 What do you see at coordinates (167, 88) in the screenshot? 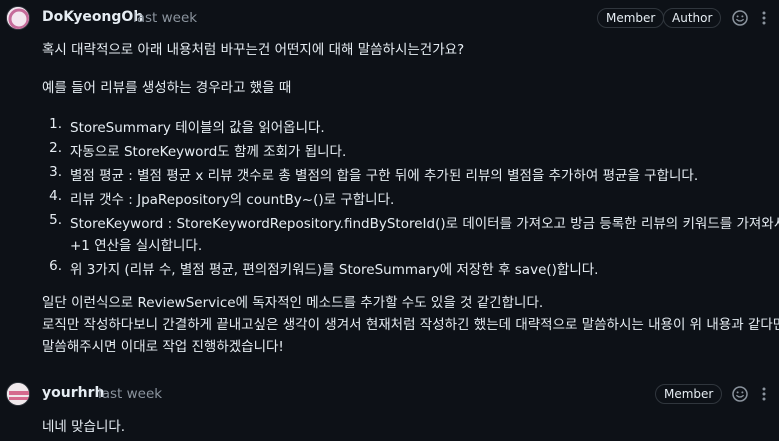
I see `paragraph: 예를 들어 리뷰를 생성하는 경우라고 했을 때` at bounding box center [167, 88].